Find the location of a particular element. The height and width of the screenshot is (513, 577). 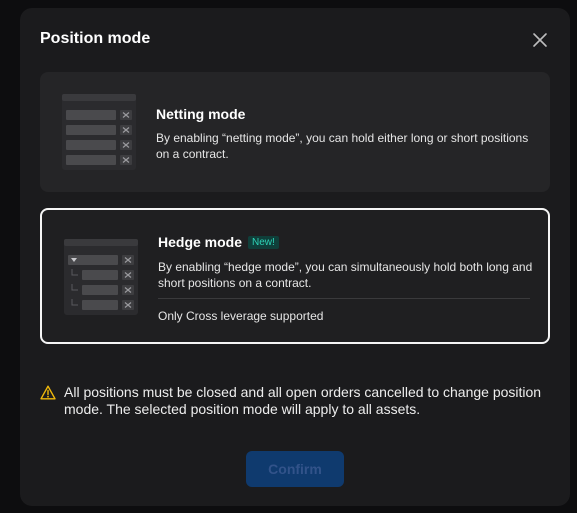

hedge-mode-note: Only Cross leverage supported is located at coordinates (241, 316).